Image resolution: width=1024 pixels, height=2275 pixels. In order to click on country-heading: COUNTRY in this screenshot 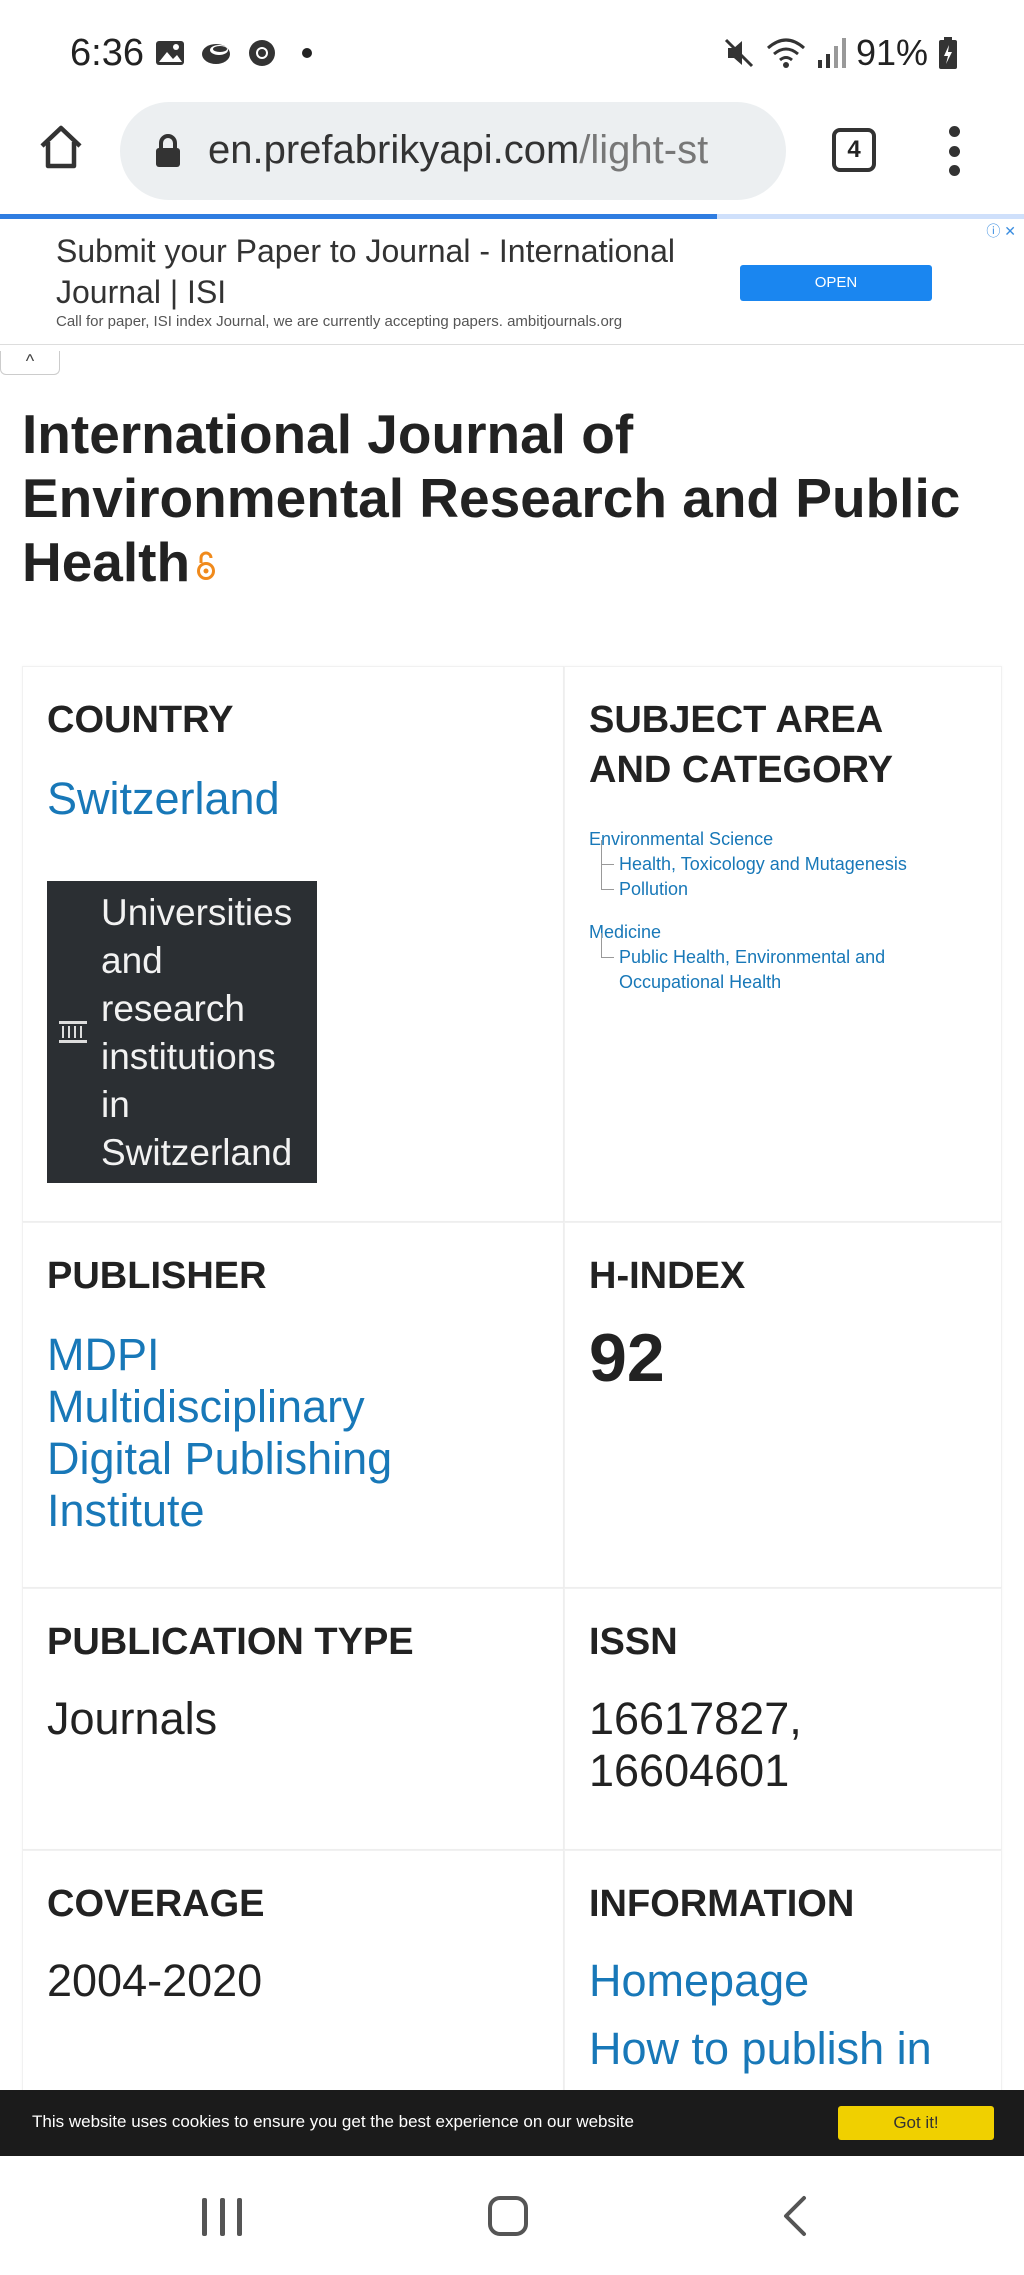, I will do `click(140, 720)`.